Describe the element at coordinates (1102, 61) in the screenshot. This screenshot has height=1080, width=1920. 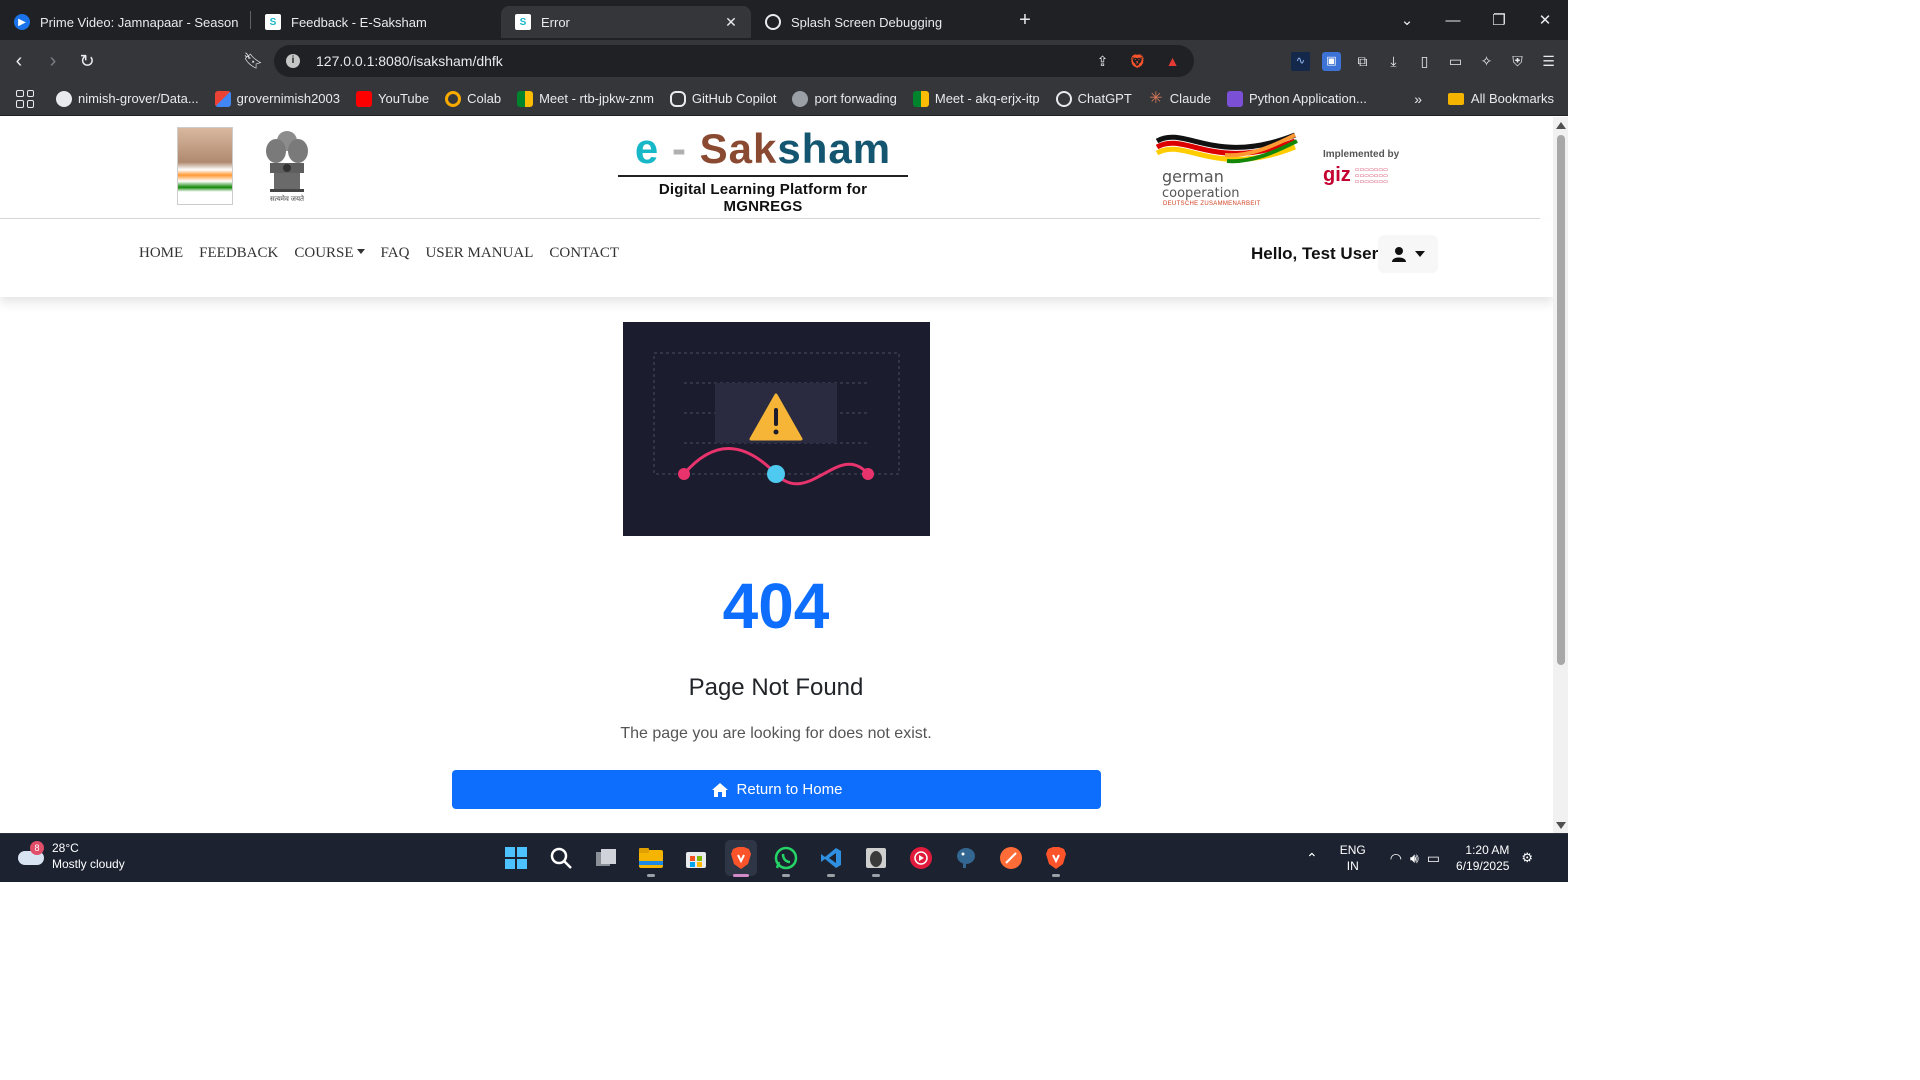
I see `share-icon: ⇪` at that location.